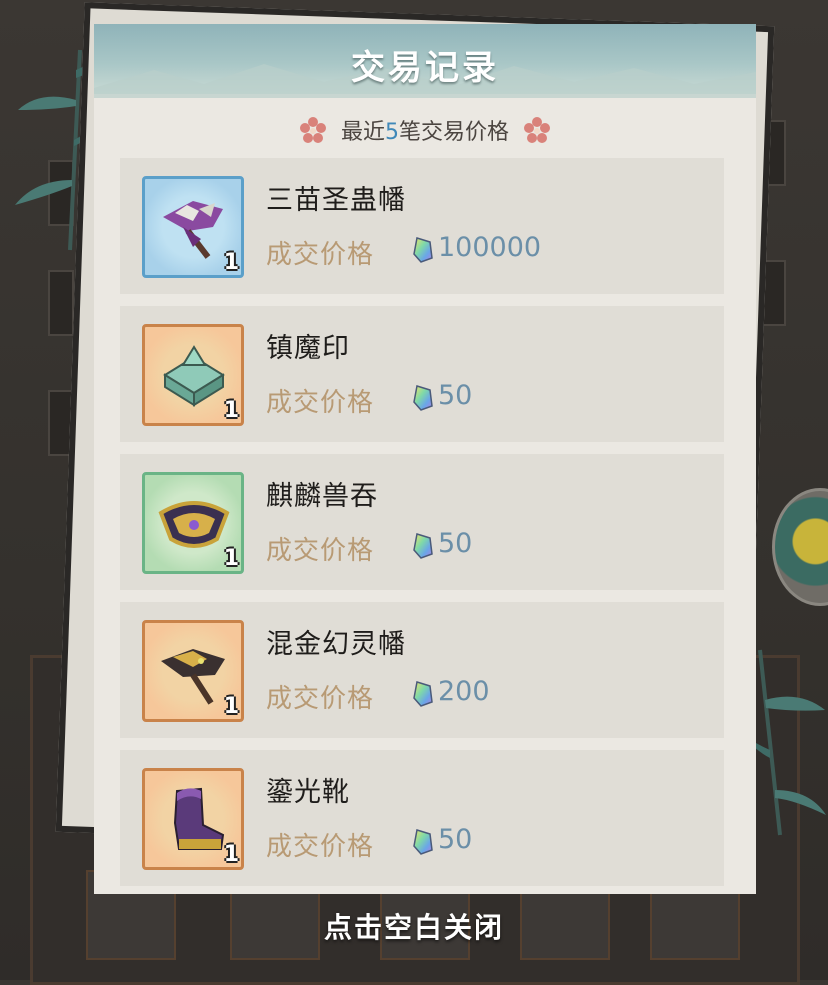 This screenshot has height=985, width=828. I want to click on trade-record-item: 1 鎏光靴 成交价格 50, so click(422, 818).